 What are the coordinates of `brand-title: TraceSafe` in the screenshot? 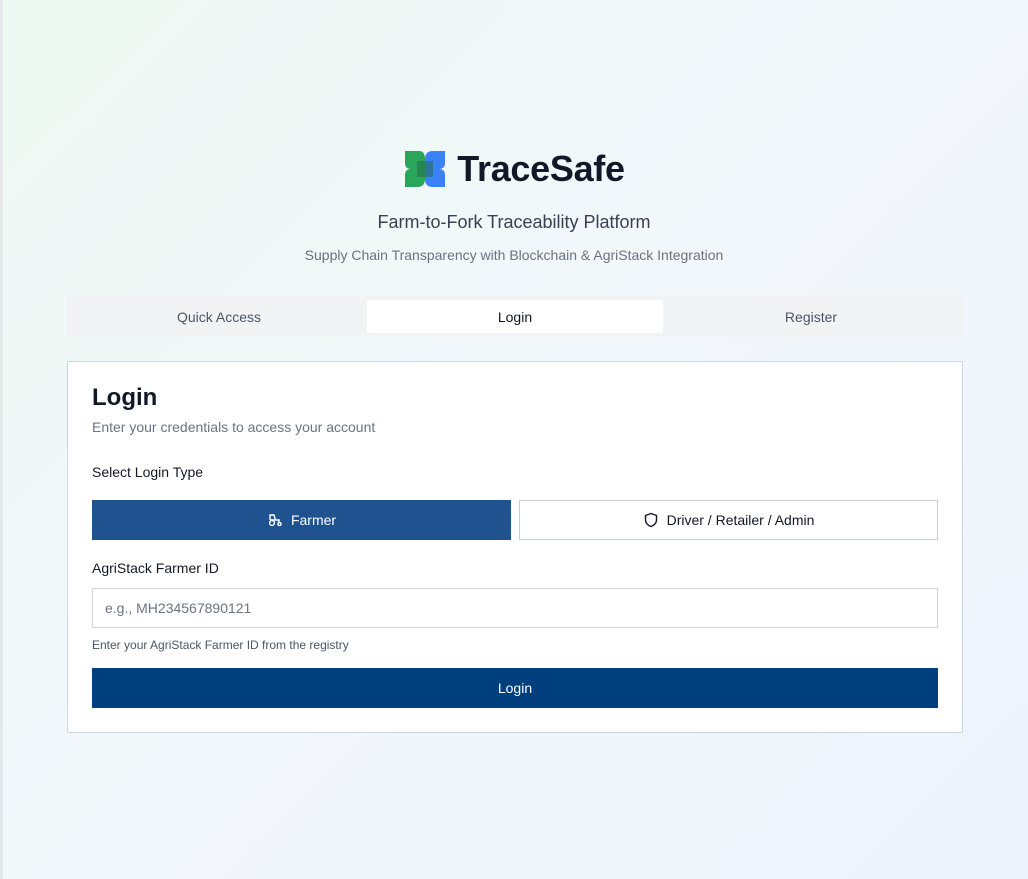 It's located at (541, 168).